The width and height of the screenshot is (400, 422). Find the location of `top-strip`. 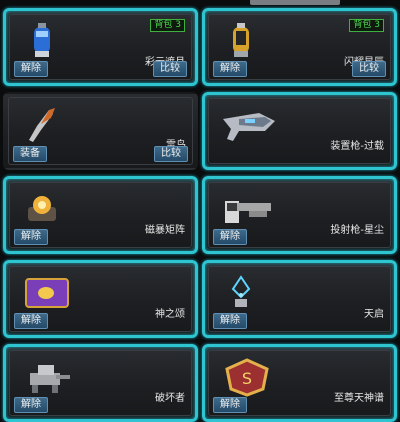

top-strip is located at coordinates (200, 4).